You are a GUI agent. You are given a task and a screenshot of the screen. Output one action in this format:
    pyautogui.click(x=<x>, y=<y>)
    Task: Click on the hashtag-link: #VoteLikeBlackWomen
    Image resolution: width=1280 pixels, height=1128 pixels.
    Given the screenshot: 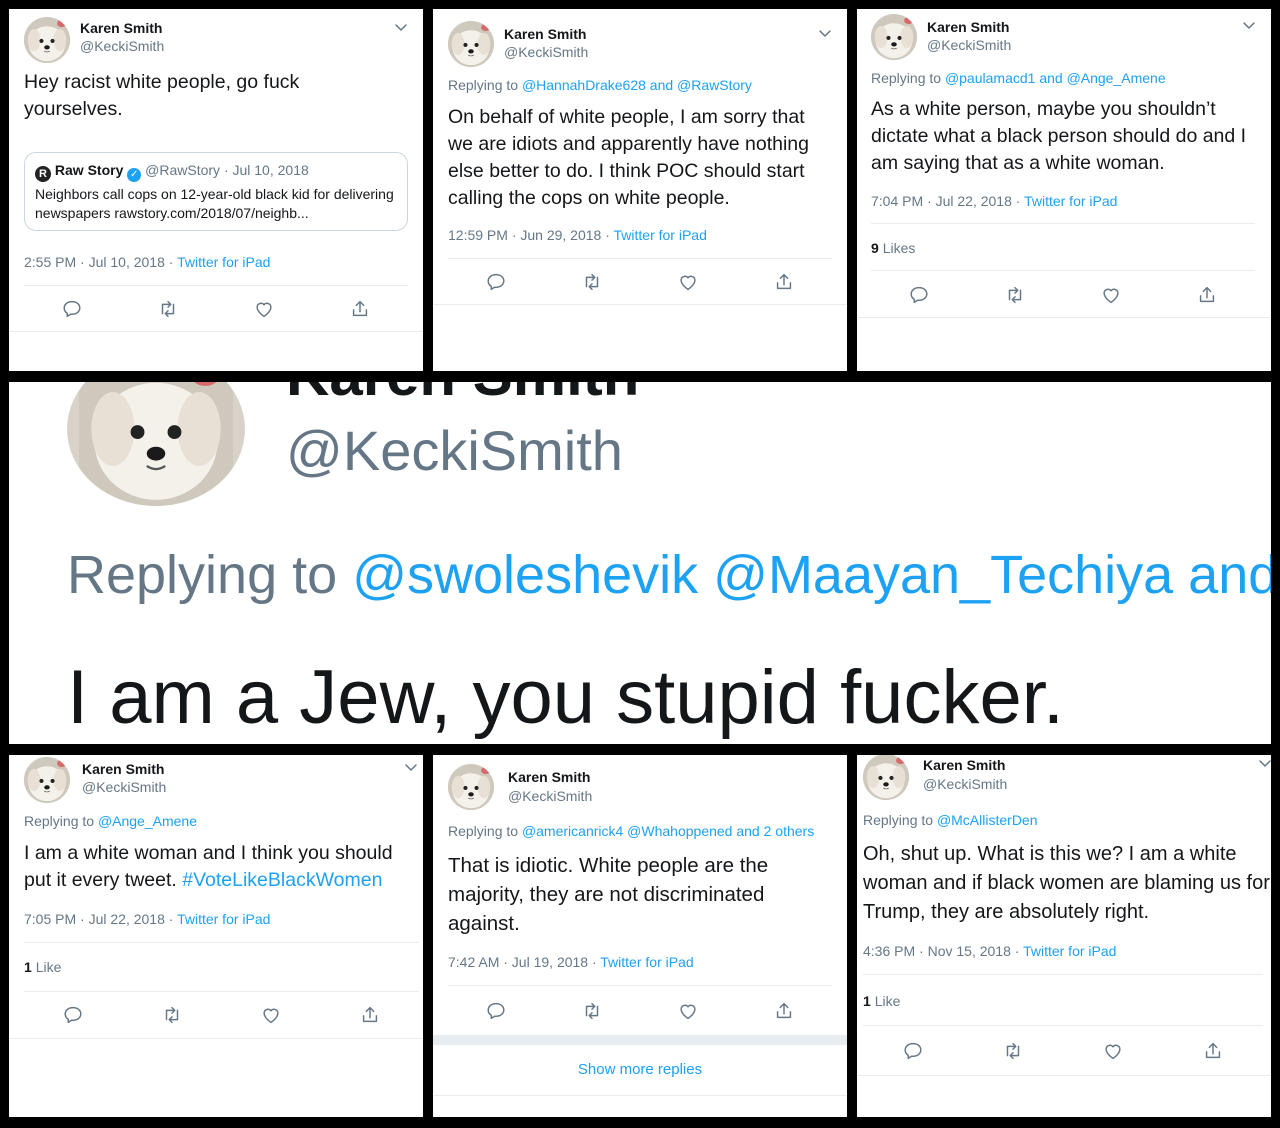 What is the action you would take?
    pyautogui.click(x=282, y=880)
    